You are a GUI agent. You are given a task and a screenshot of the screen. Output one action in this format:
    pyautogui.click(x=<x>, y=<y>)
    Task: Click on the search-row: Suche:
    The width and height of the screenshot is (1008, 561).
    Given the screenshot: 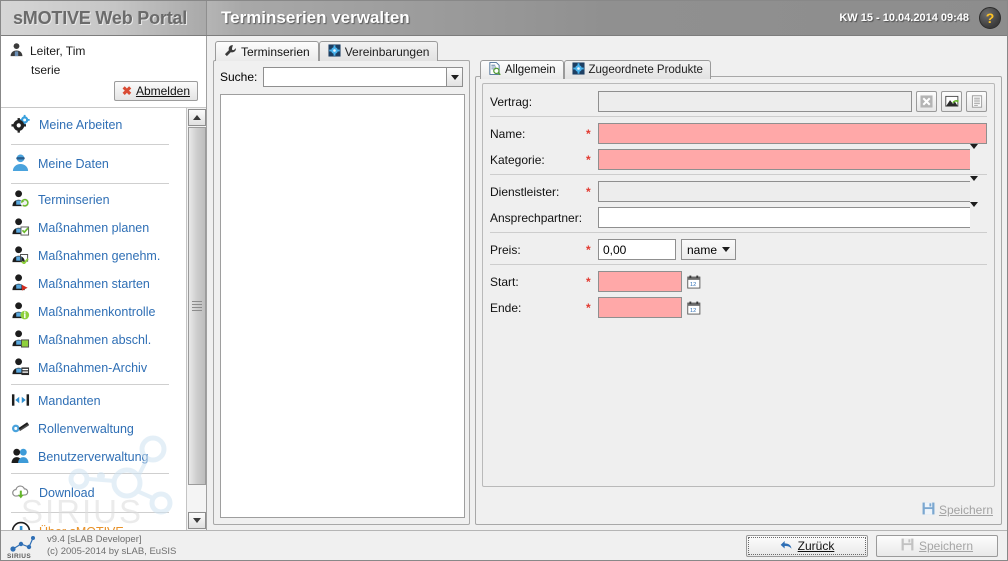 What is the action you would take?
    pyautogui.click(x=341, y=76)
    